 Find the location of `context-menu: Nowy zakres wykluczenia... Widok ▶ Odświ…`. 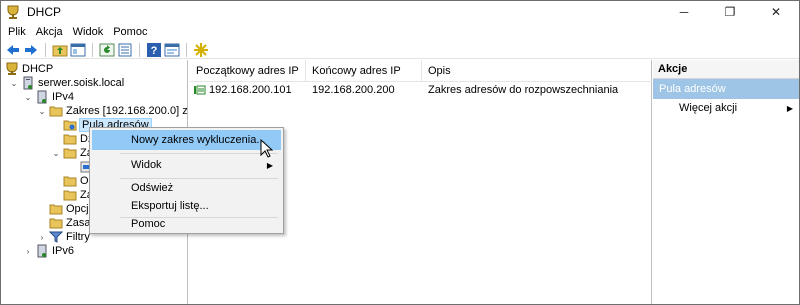

context-menu: Nowy zakres wykluczenia... Widok ▶ Odświ… is located at coordinates (186, 180).